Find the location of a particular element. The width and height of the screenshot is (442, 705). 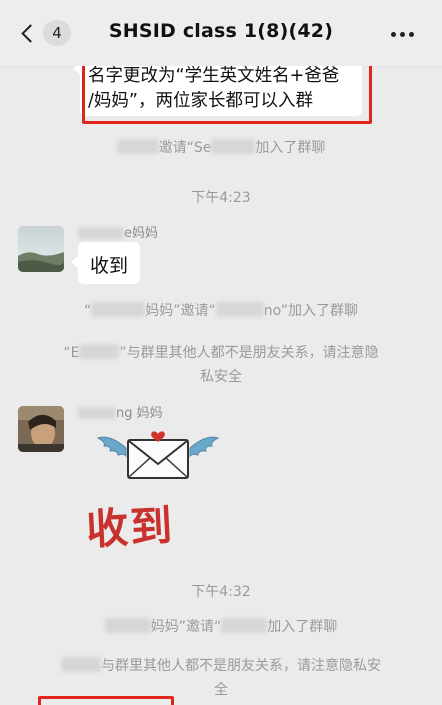

message-bubble: 收到 is located at coordinates (105, 263).